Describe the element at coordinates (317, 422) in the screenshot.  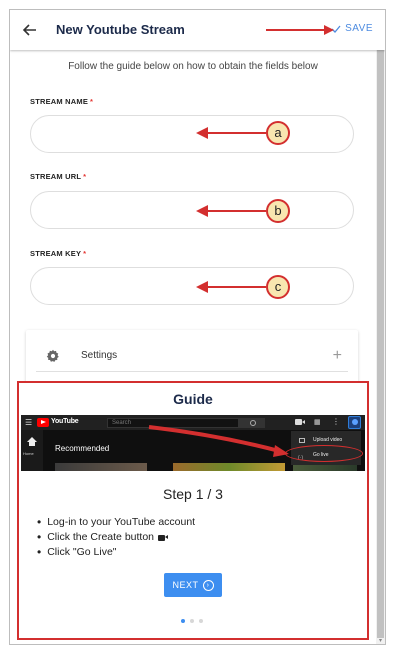
I see `apps-grid-icon: ▦` at that location.